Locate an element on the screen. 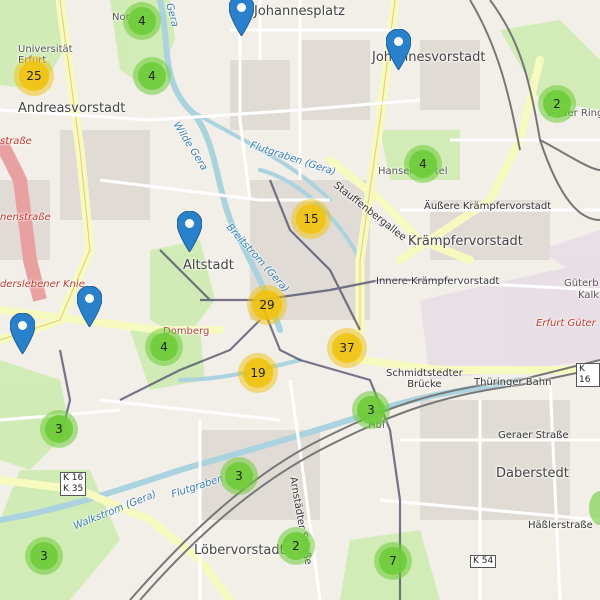  cluster-marker: 25 is located at coordinates (34, 76).